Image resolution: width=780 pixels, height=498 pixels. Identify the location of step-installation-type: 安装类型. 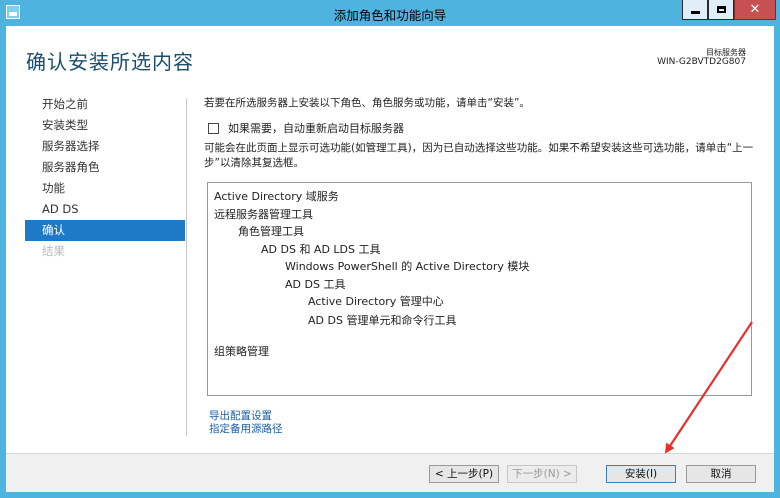
(105, 125).